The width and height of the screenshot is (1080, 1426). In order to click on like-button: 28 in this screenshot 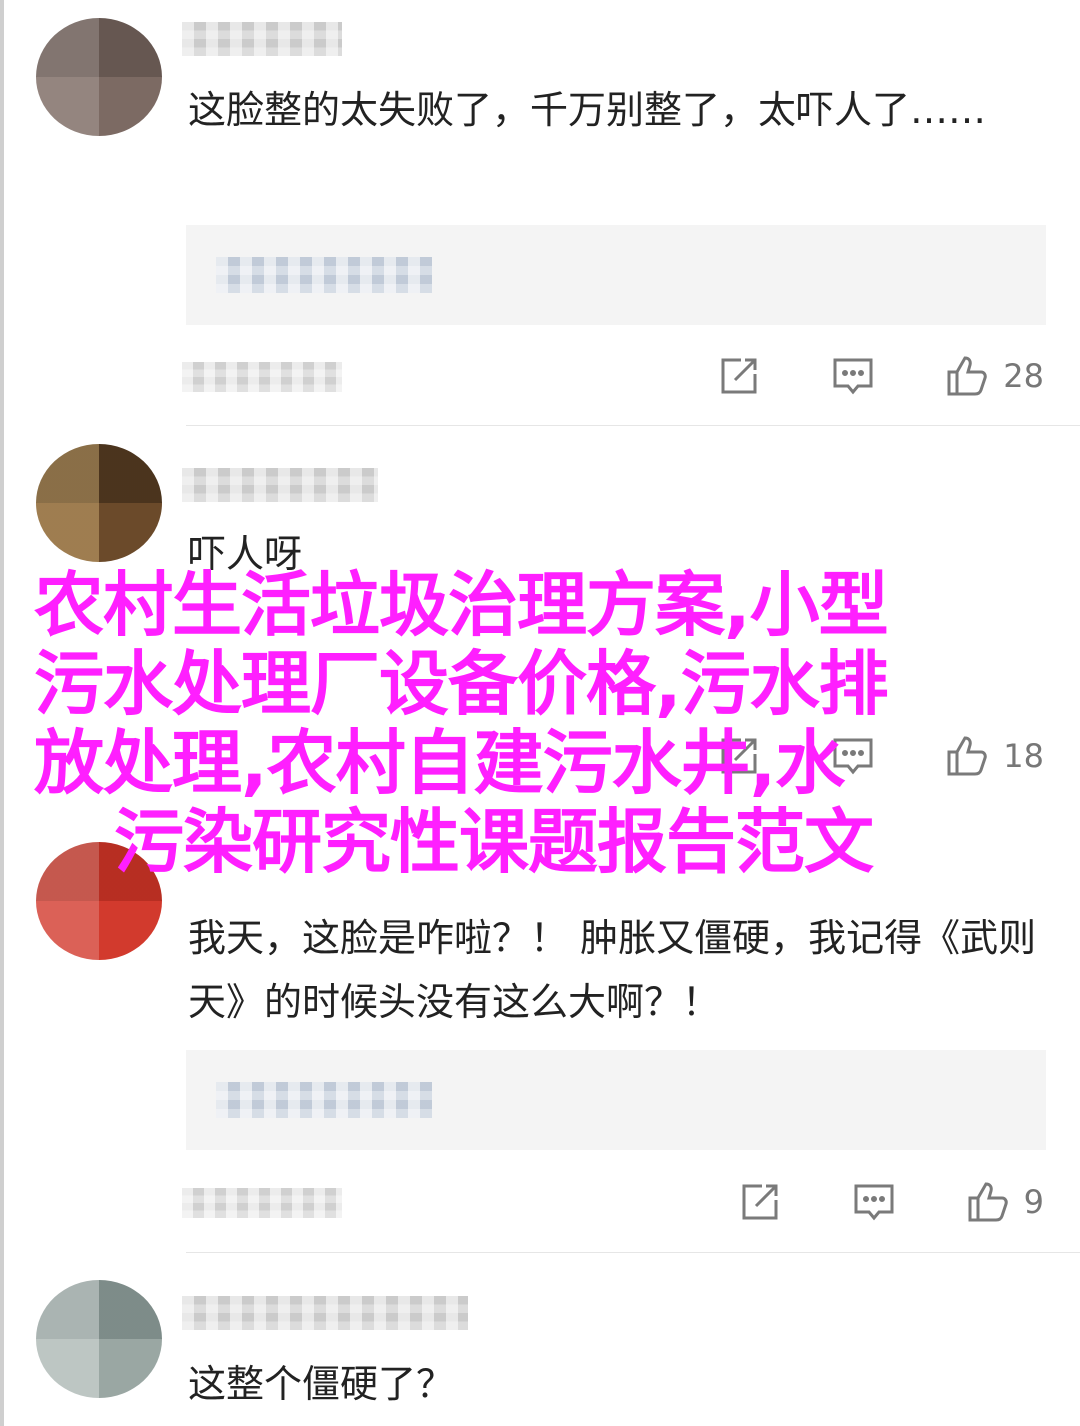, I will do `click(994, 376)`.